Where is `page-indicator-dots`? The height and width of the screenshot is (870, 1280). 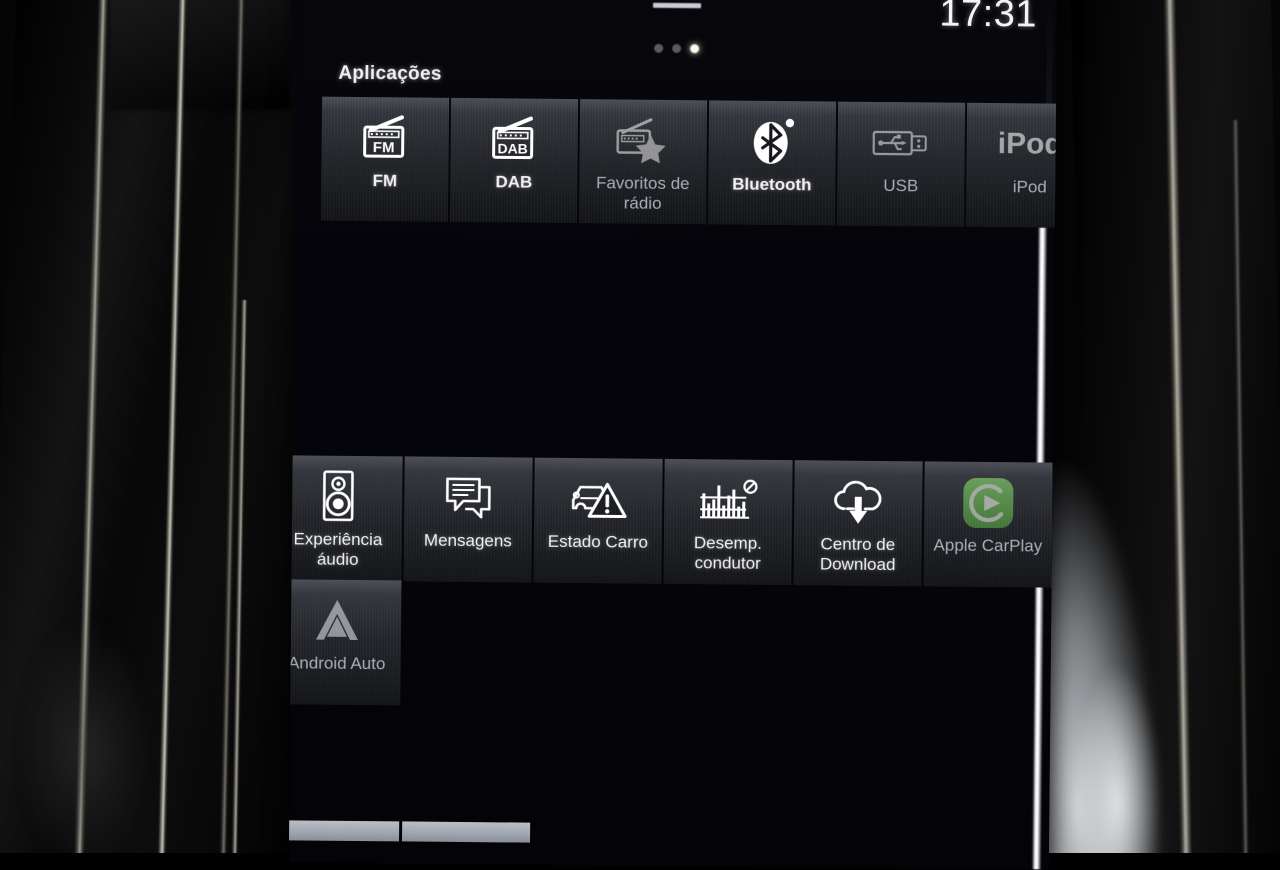
page-indicator-dots is located at coordinates (677, 48).